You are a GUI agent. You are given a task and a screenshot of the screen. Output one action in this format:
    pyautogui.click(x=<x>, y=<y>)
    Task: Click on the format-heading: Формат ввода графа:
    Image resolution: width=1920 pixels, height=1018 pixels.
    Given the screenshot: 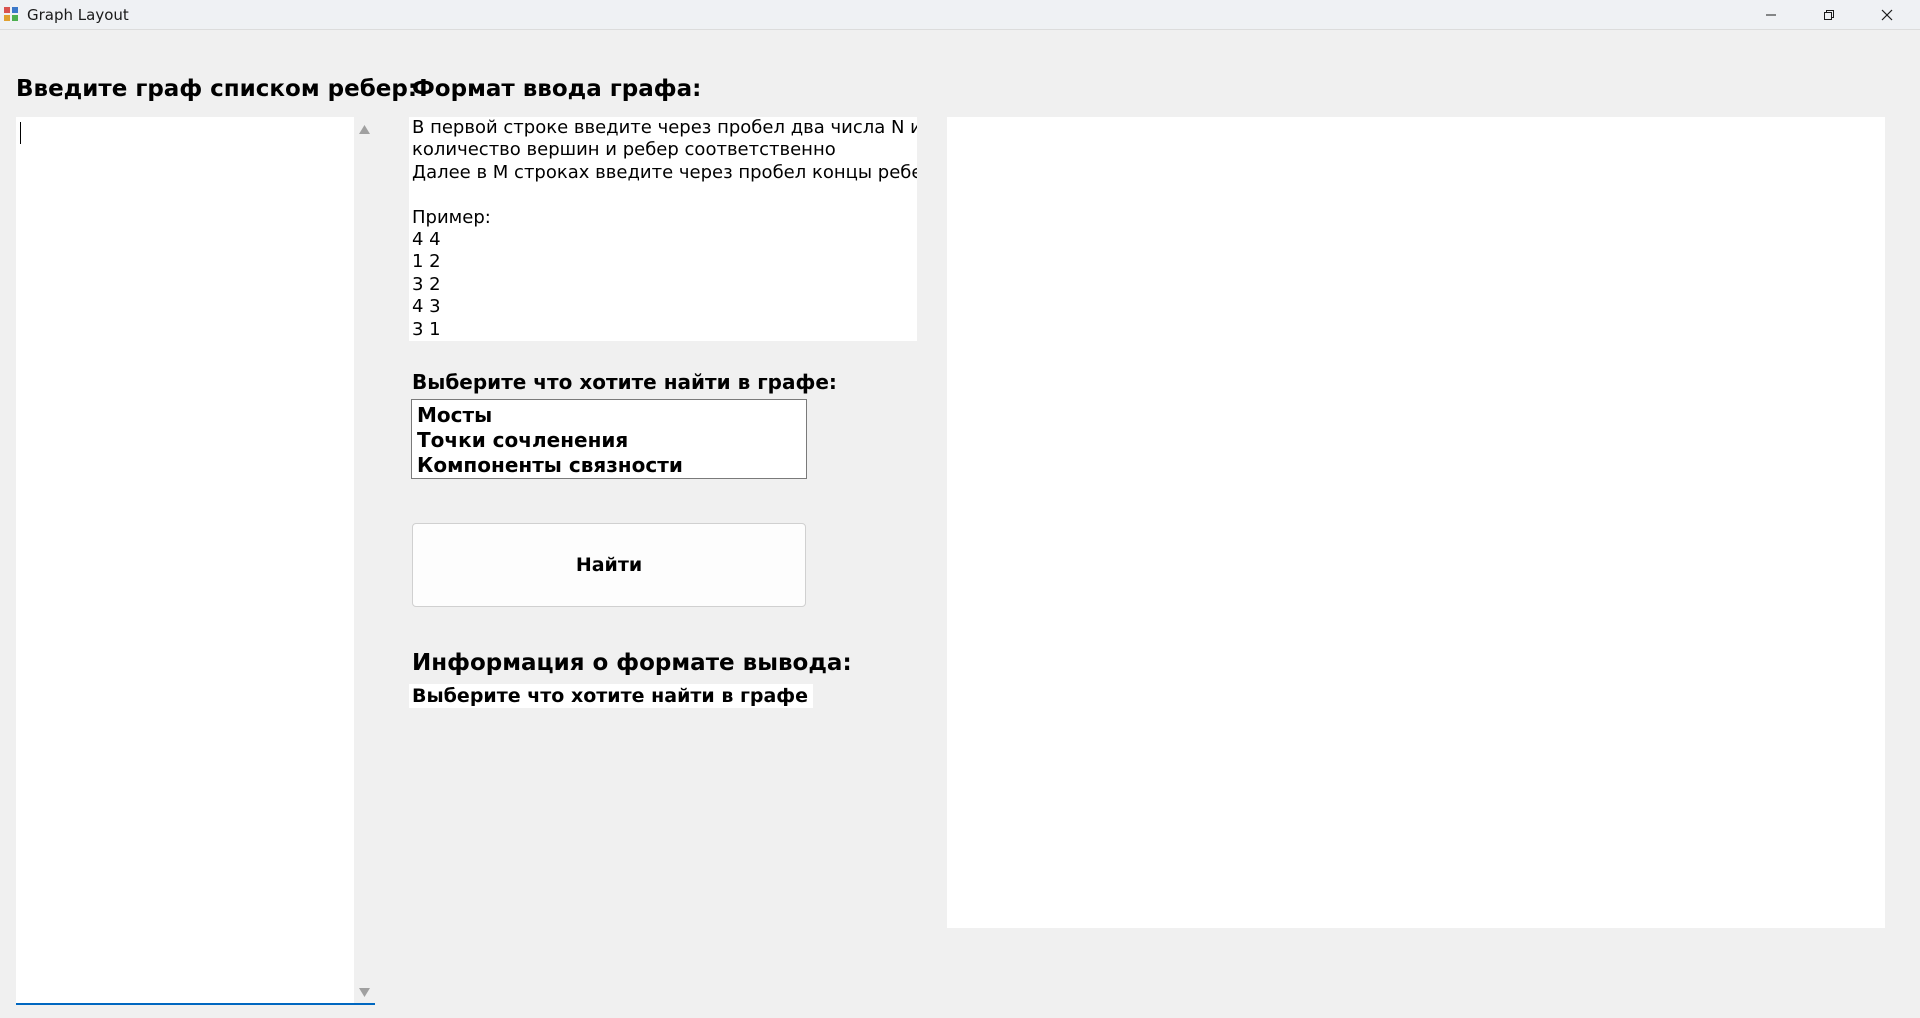 What is the action you would take?
    pyautogui.click(x=557, y=89)
    